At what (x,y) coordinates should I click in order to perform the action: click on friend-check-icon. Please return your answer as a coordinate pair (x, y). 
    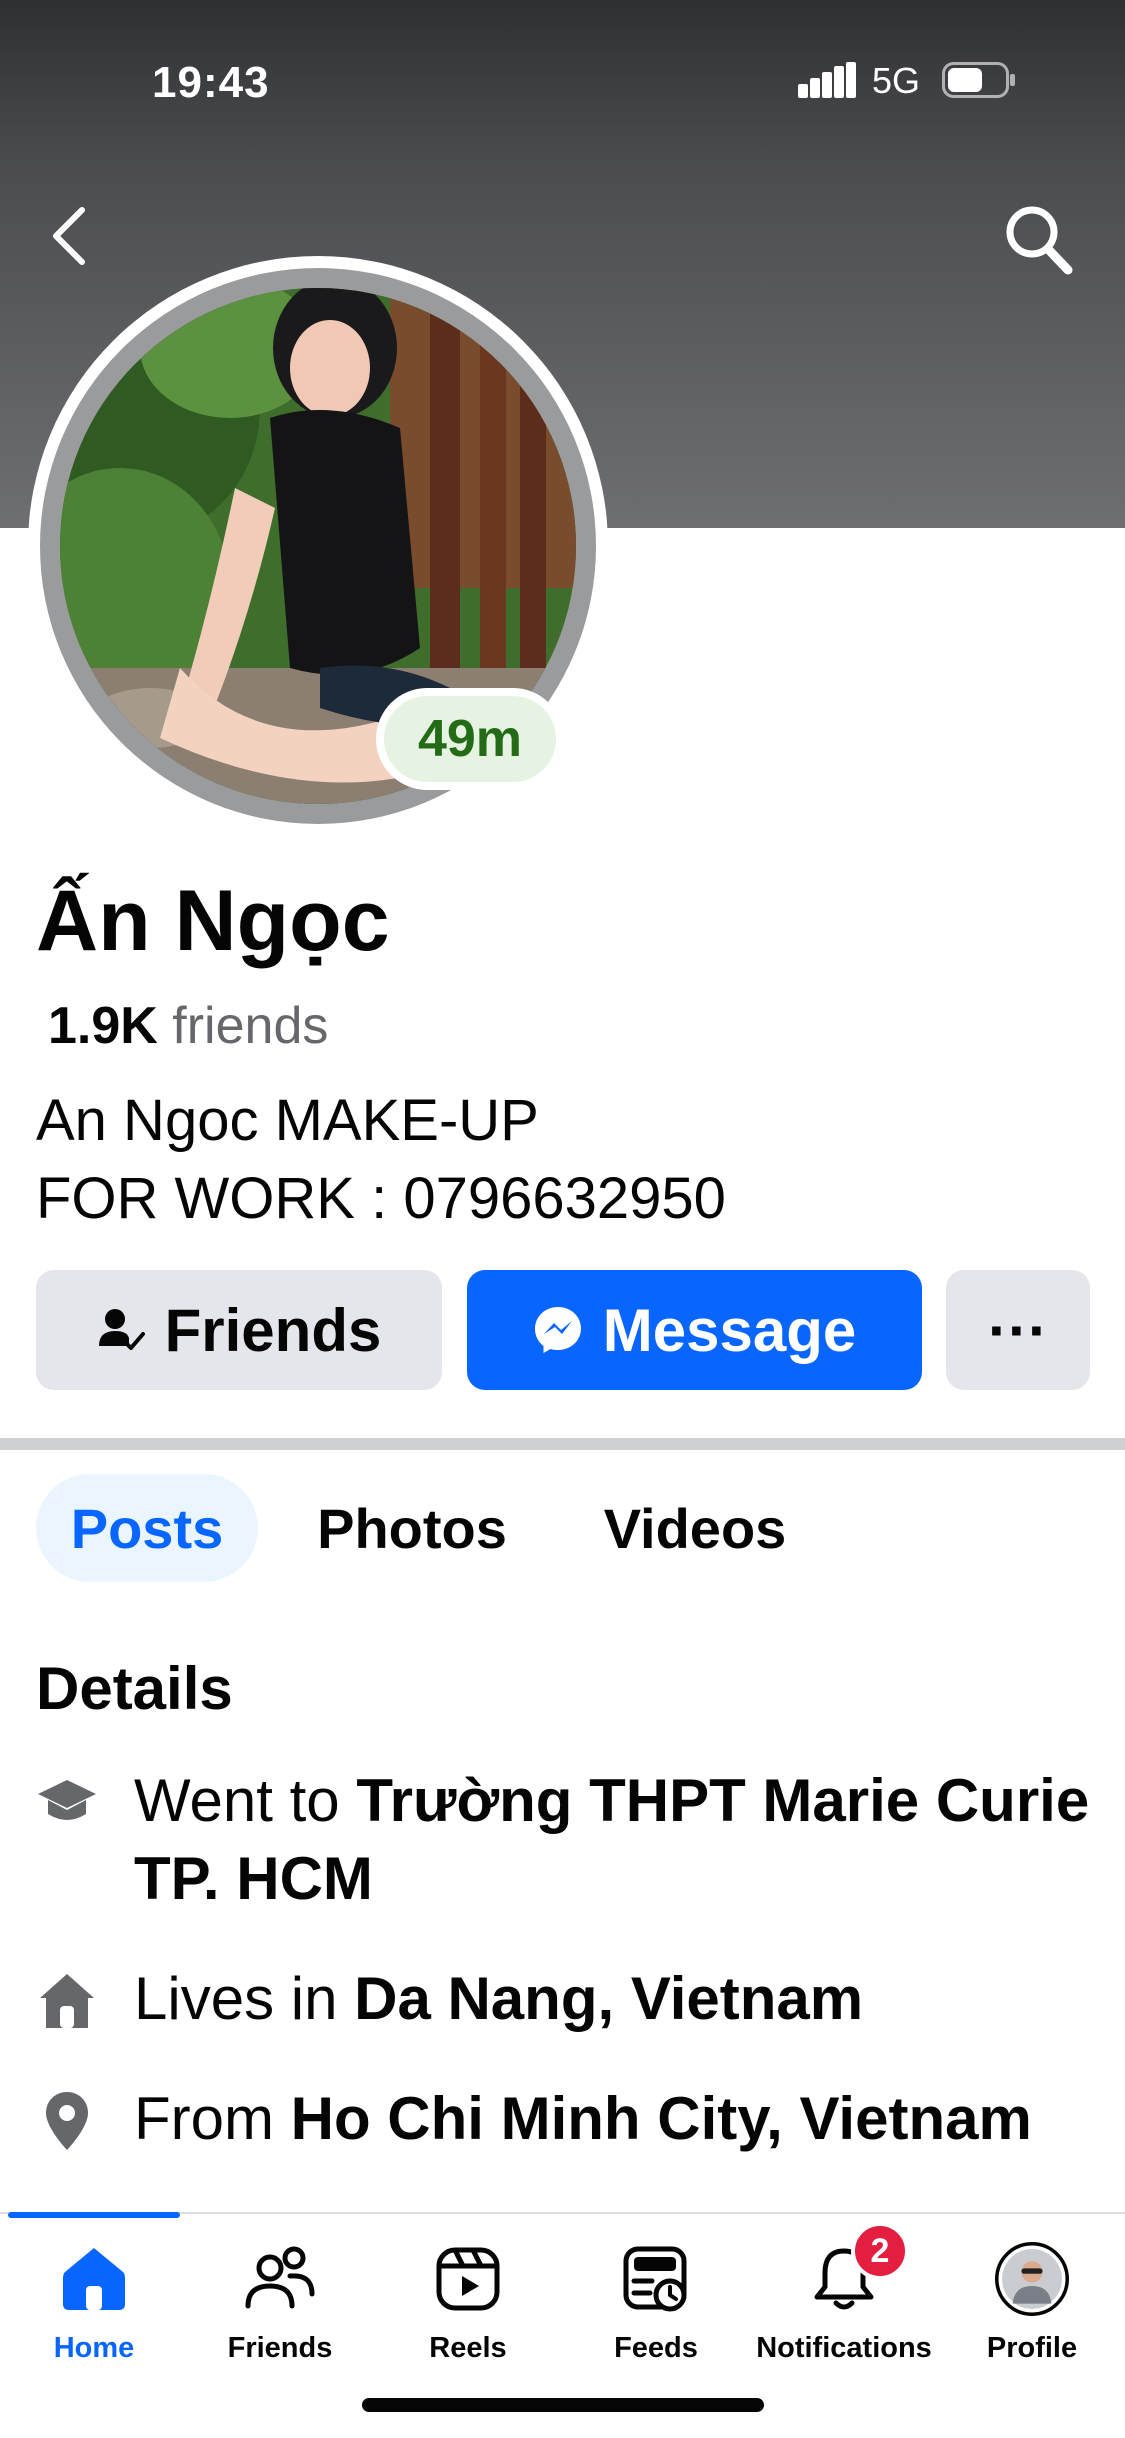
    Looking at the image, I should click on (121, 1330).